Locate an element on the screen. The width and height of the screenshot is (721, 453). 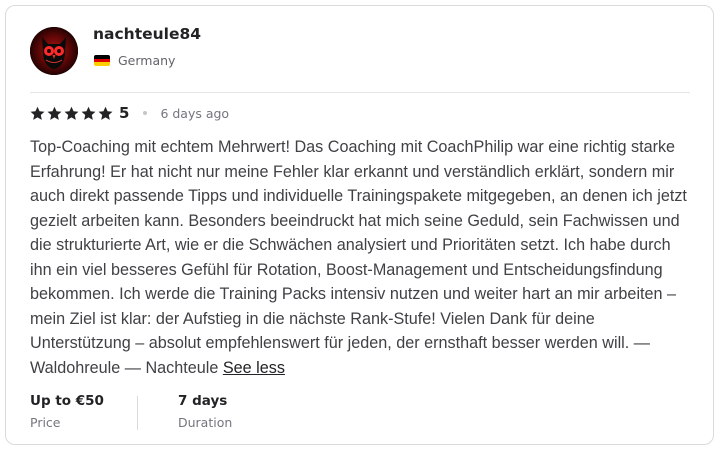
price-detail: Up to €50 Price is located at coordinates (67, 412).